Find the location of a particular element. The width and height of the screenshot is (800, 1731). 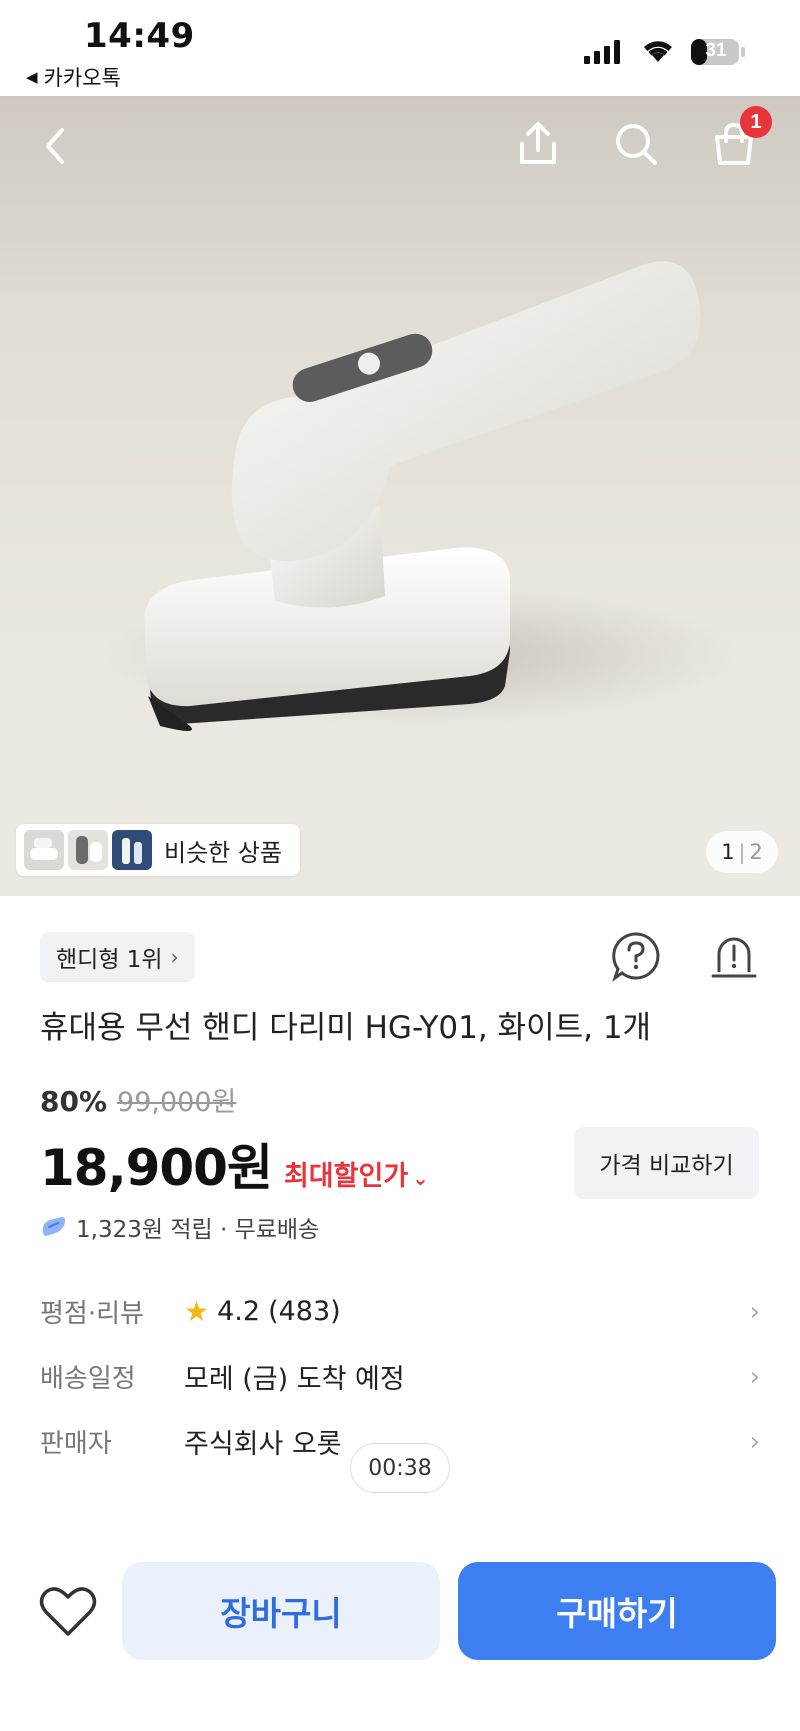

wishlist-button is located at coordinates (68, 1612).